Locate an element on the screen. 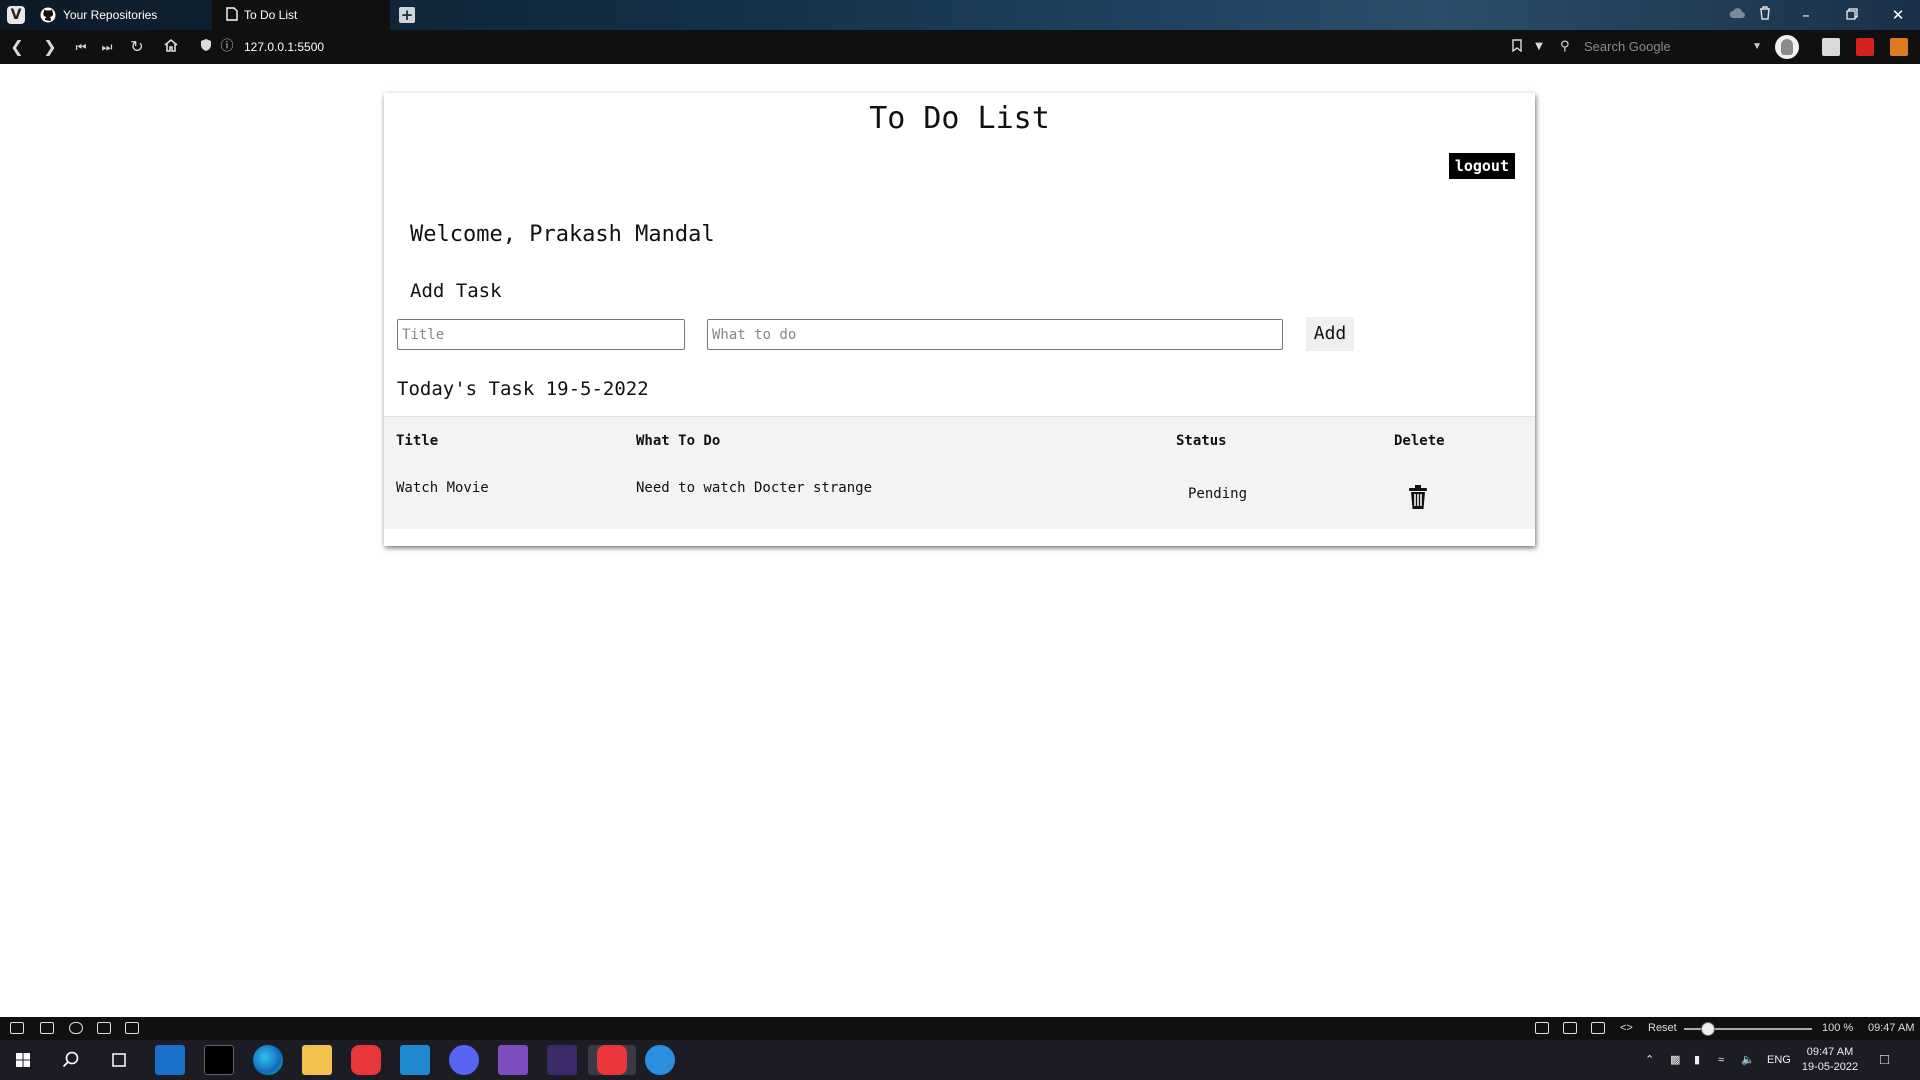 This screenshot has height=1080, width=1920. visual-studio-icon is located at coordinates (513, 1060).